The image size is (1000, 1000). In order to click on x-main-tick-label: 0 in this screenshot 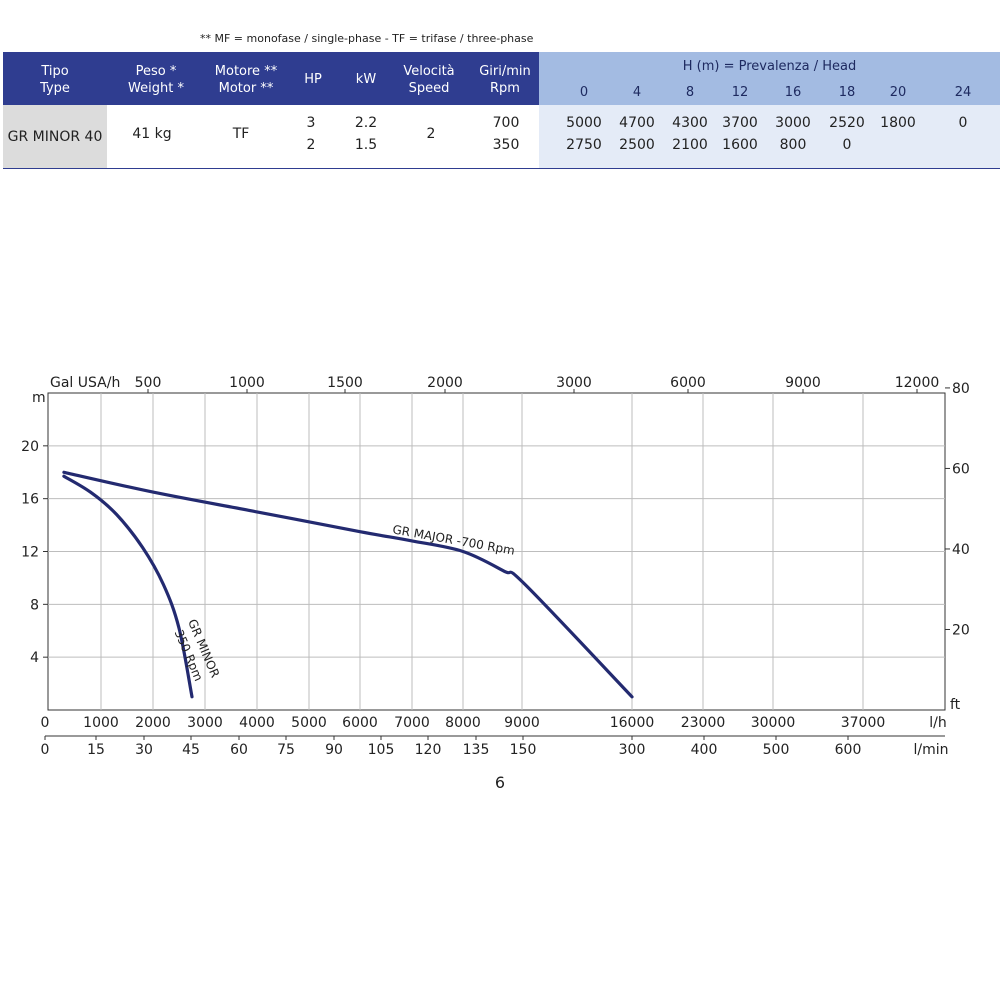, I will do `click(45, 723)`.